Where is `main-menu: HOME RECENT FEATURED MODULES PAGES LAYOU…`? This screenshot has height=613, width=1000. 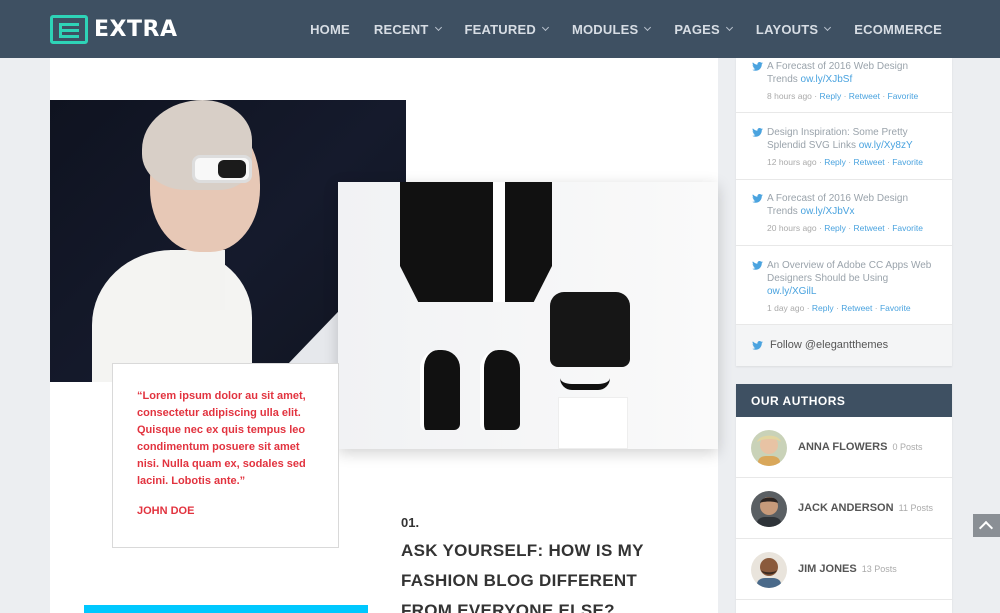 main-menu: HOME RECENT FEATURED MODULES PAGES LAYOU… is located at coordinates (626, 29).